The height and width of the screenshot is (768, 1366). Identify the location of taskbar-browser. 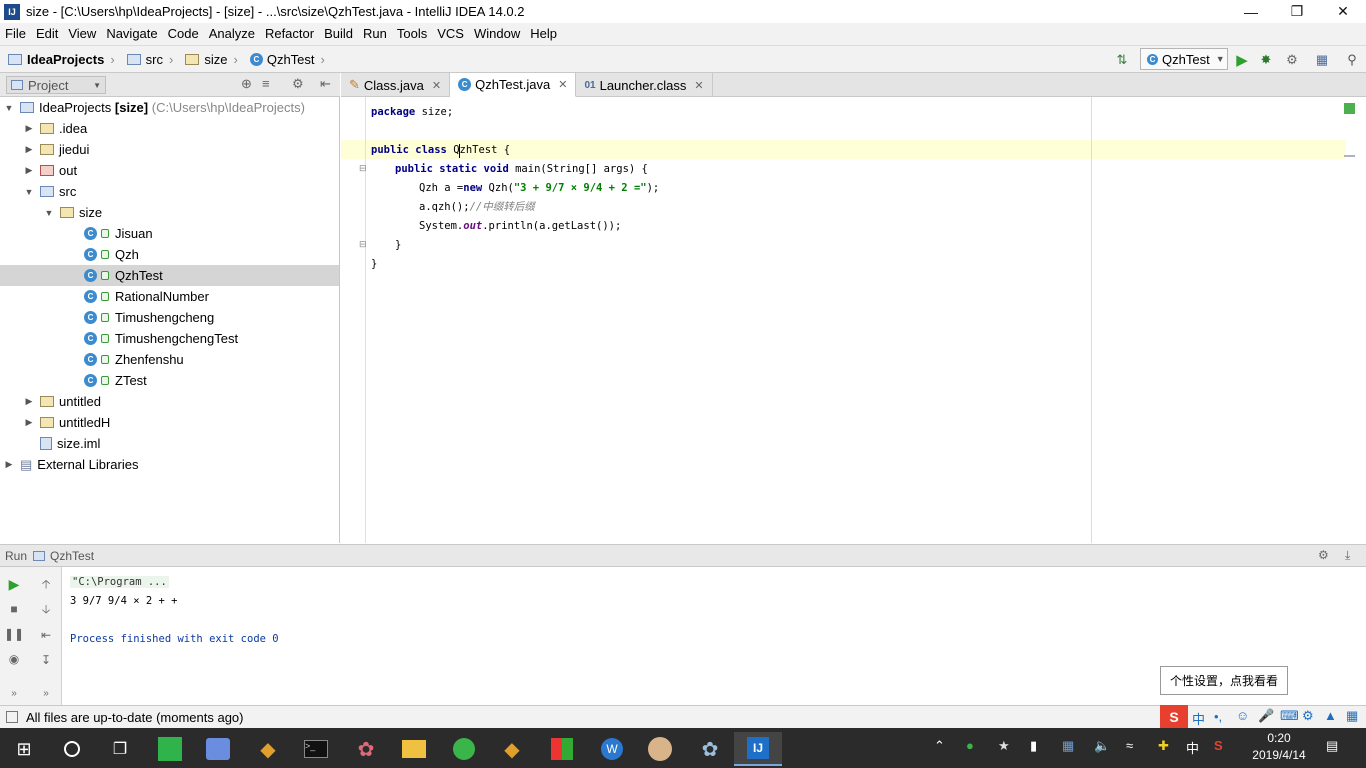
(464, 749).